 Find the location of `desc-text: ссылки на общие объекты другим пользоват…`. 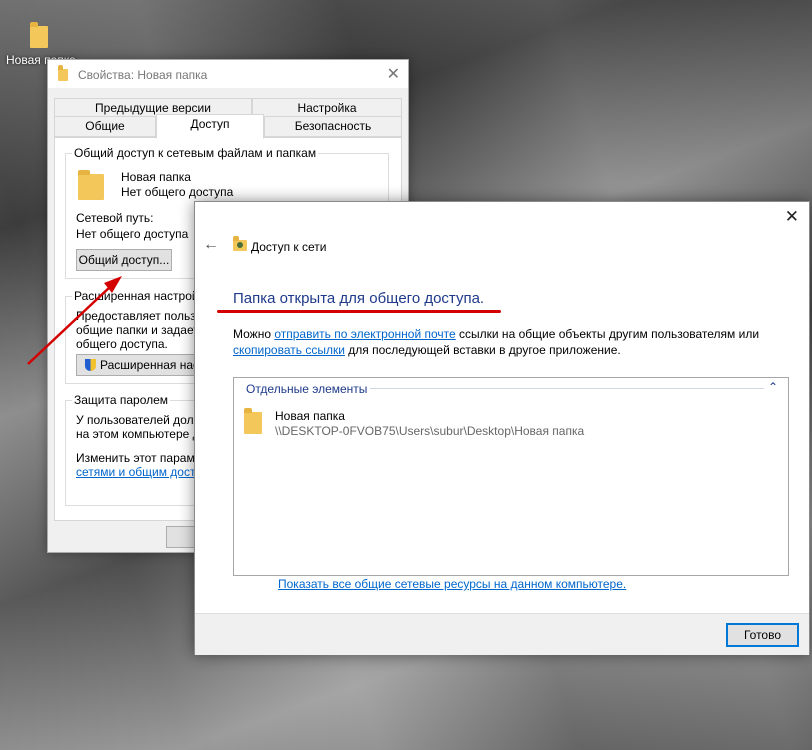

desc-text: ссылки на общие объекты другим пользоват… is located at coordinates (607, 334).